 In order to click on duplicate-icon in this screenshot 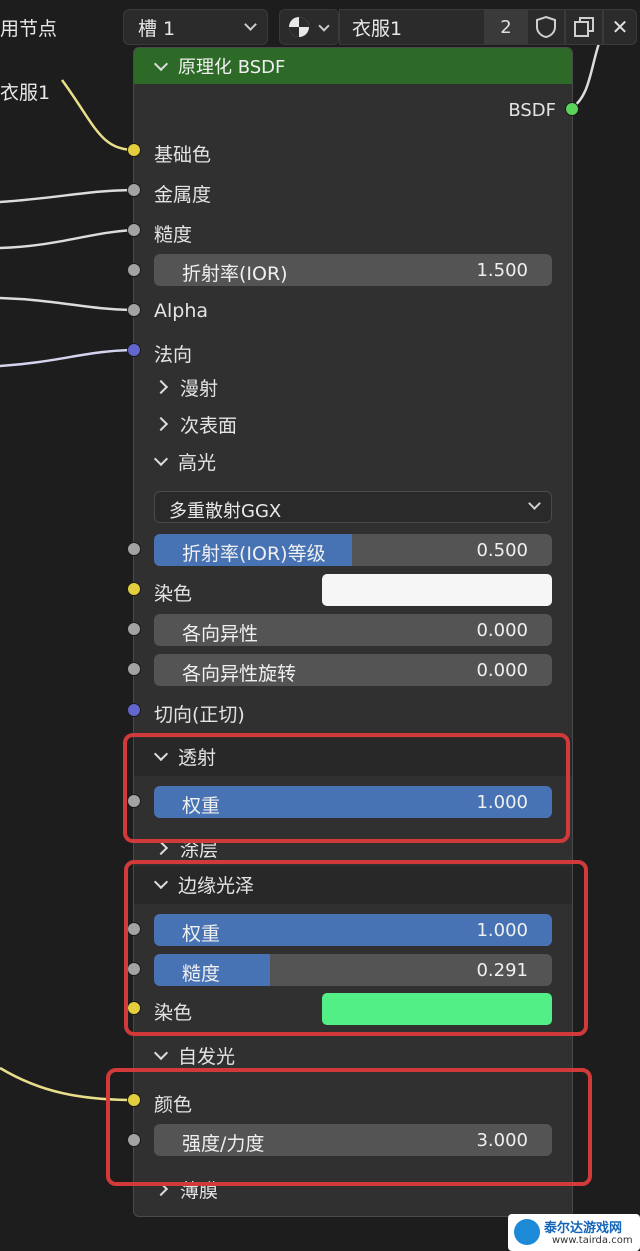, I will do `click(584, 27)`.